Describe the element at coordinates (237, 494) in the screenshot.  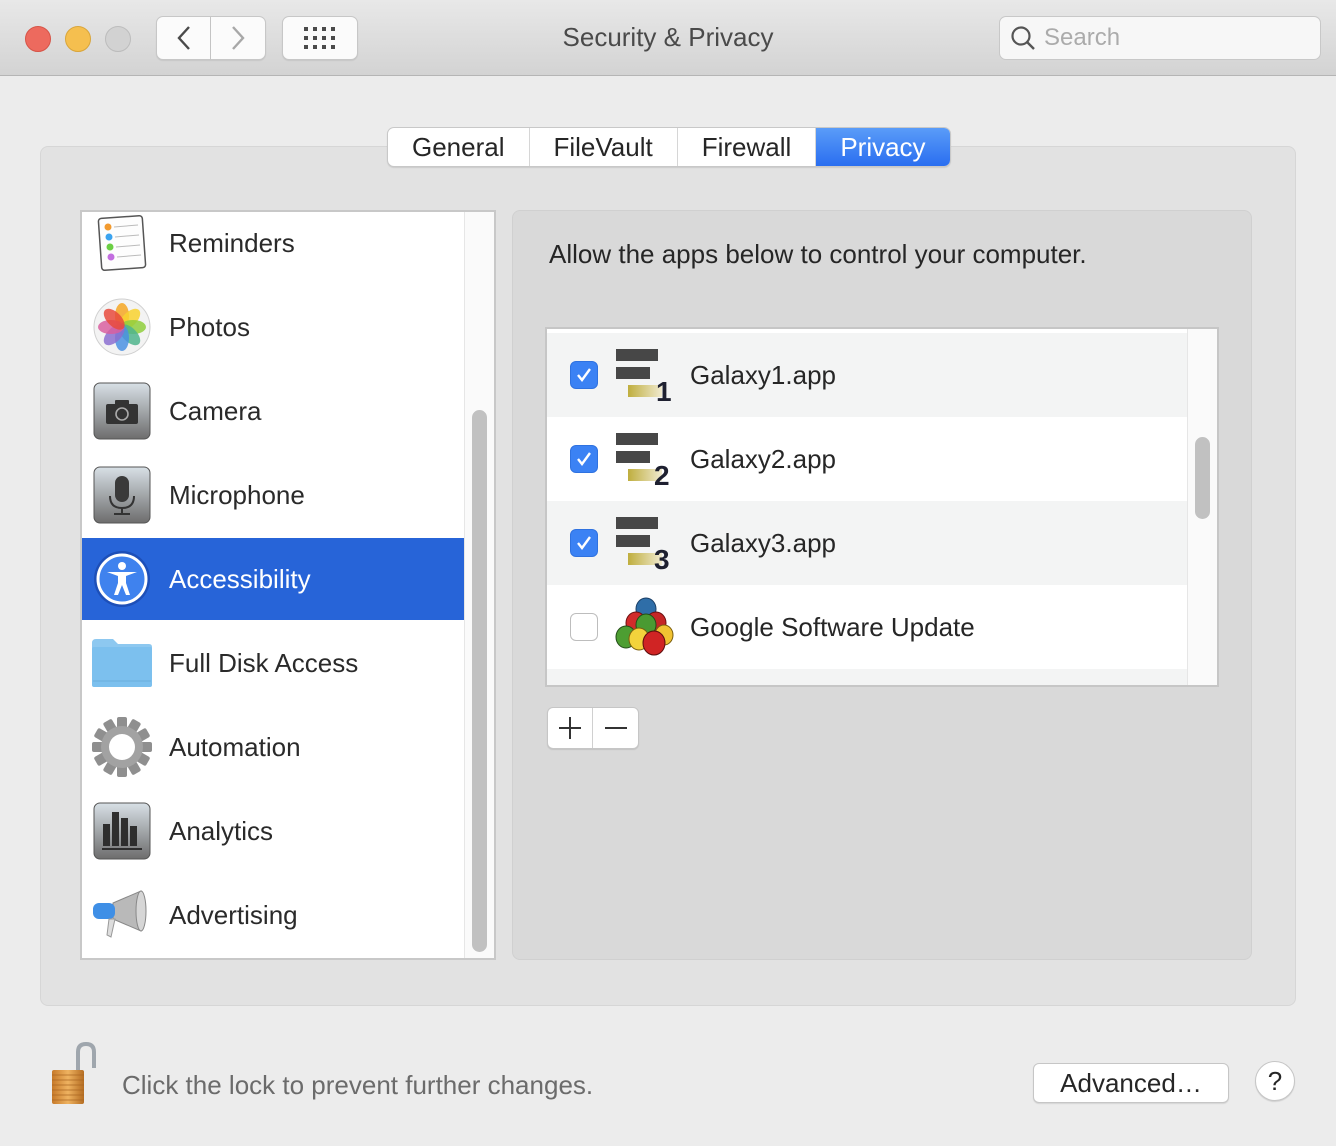
I see `sidebar-item-label: Microphone` at that location.